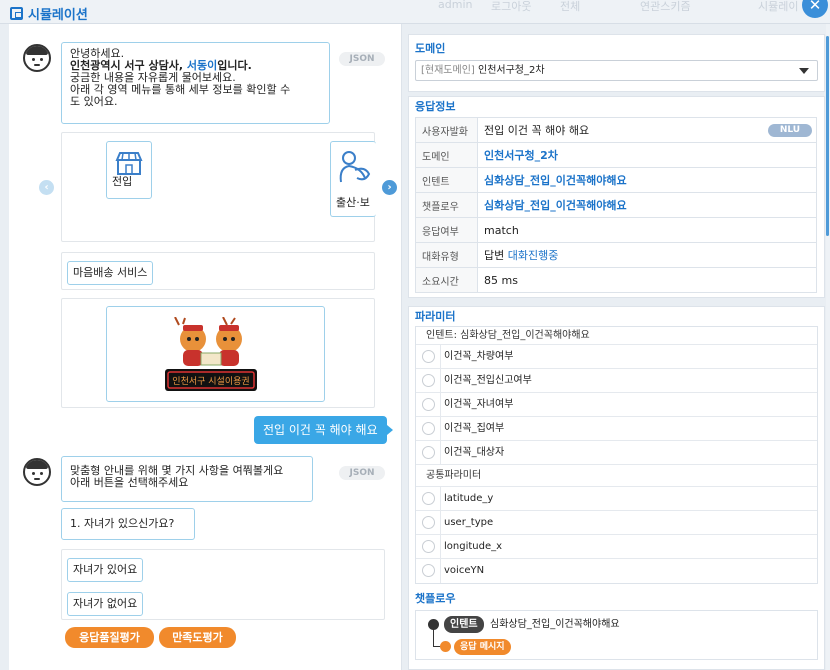 The width and height of the screenshot is (830, 670). Describe the element at coordinates (128, 524) in the screenshot. I see `question-text-bubble: 1. 자녀가 있으신가요?` at that location.